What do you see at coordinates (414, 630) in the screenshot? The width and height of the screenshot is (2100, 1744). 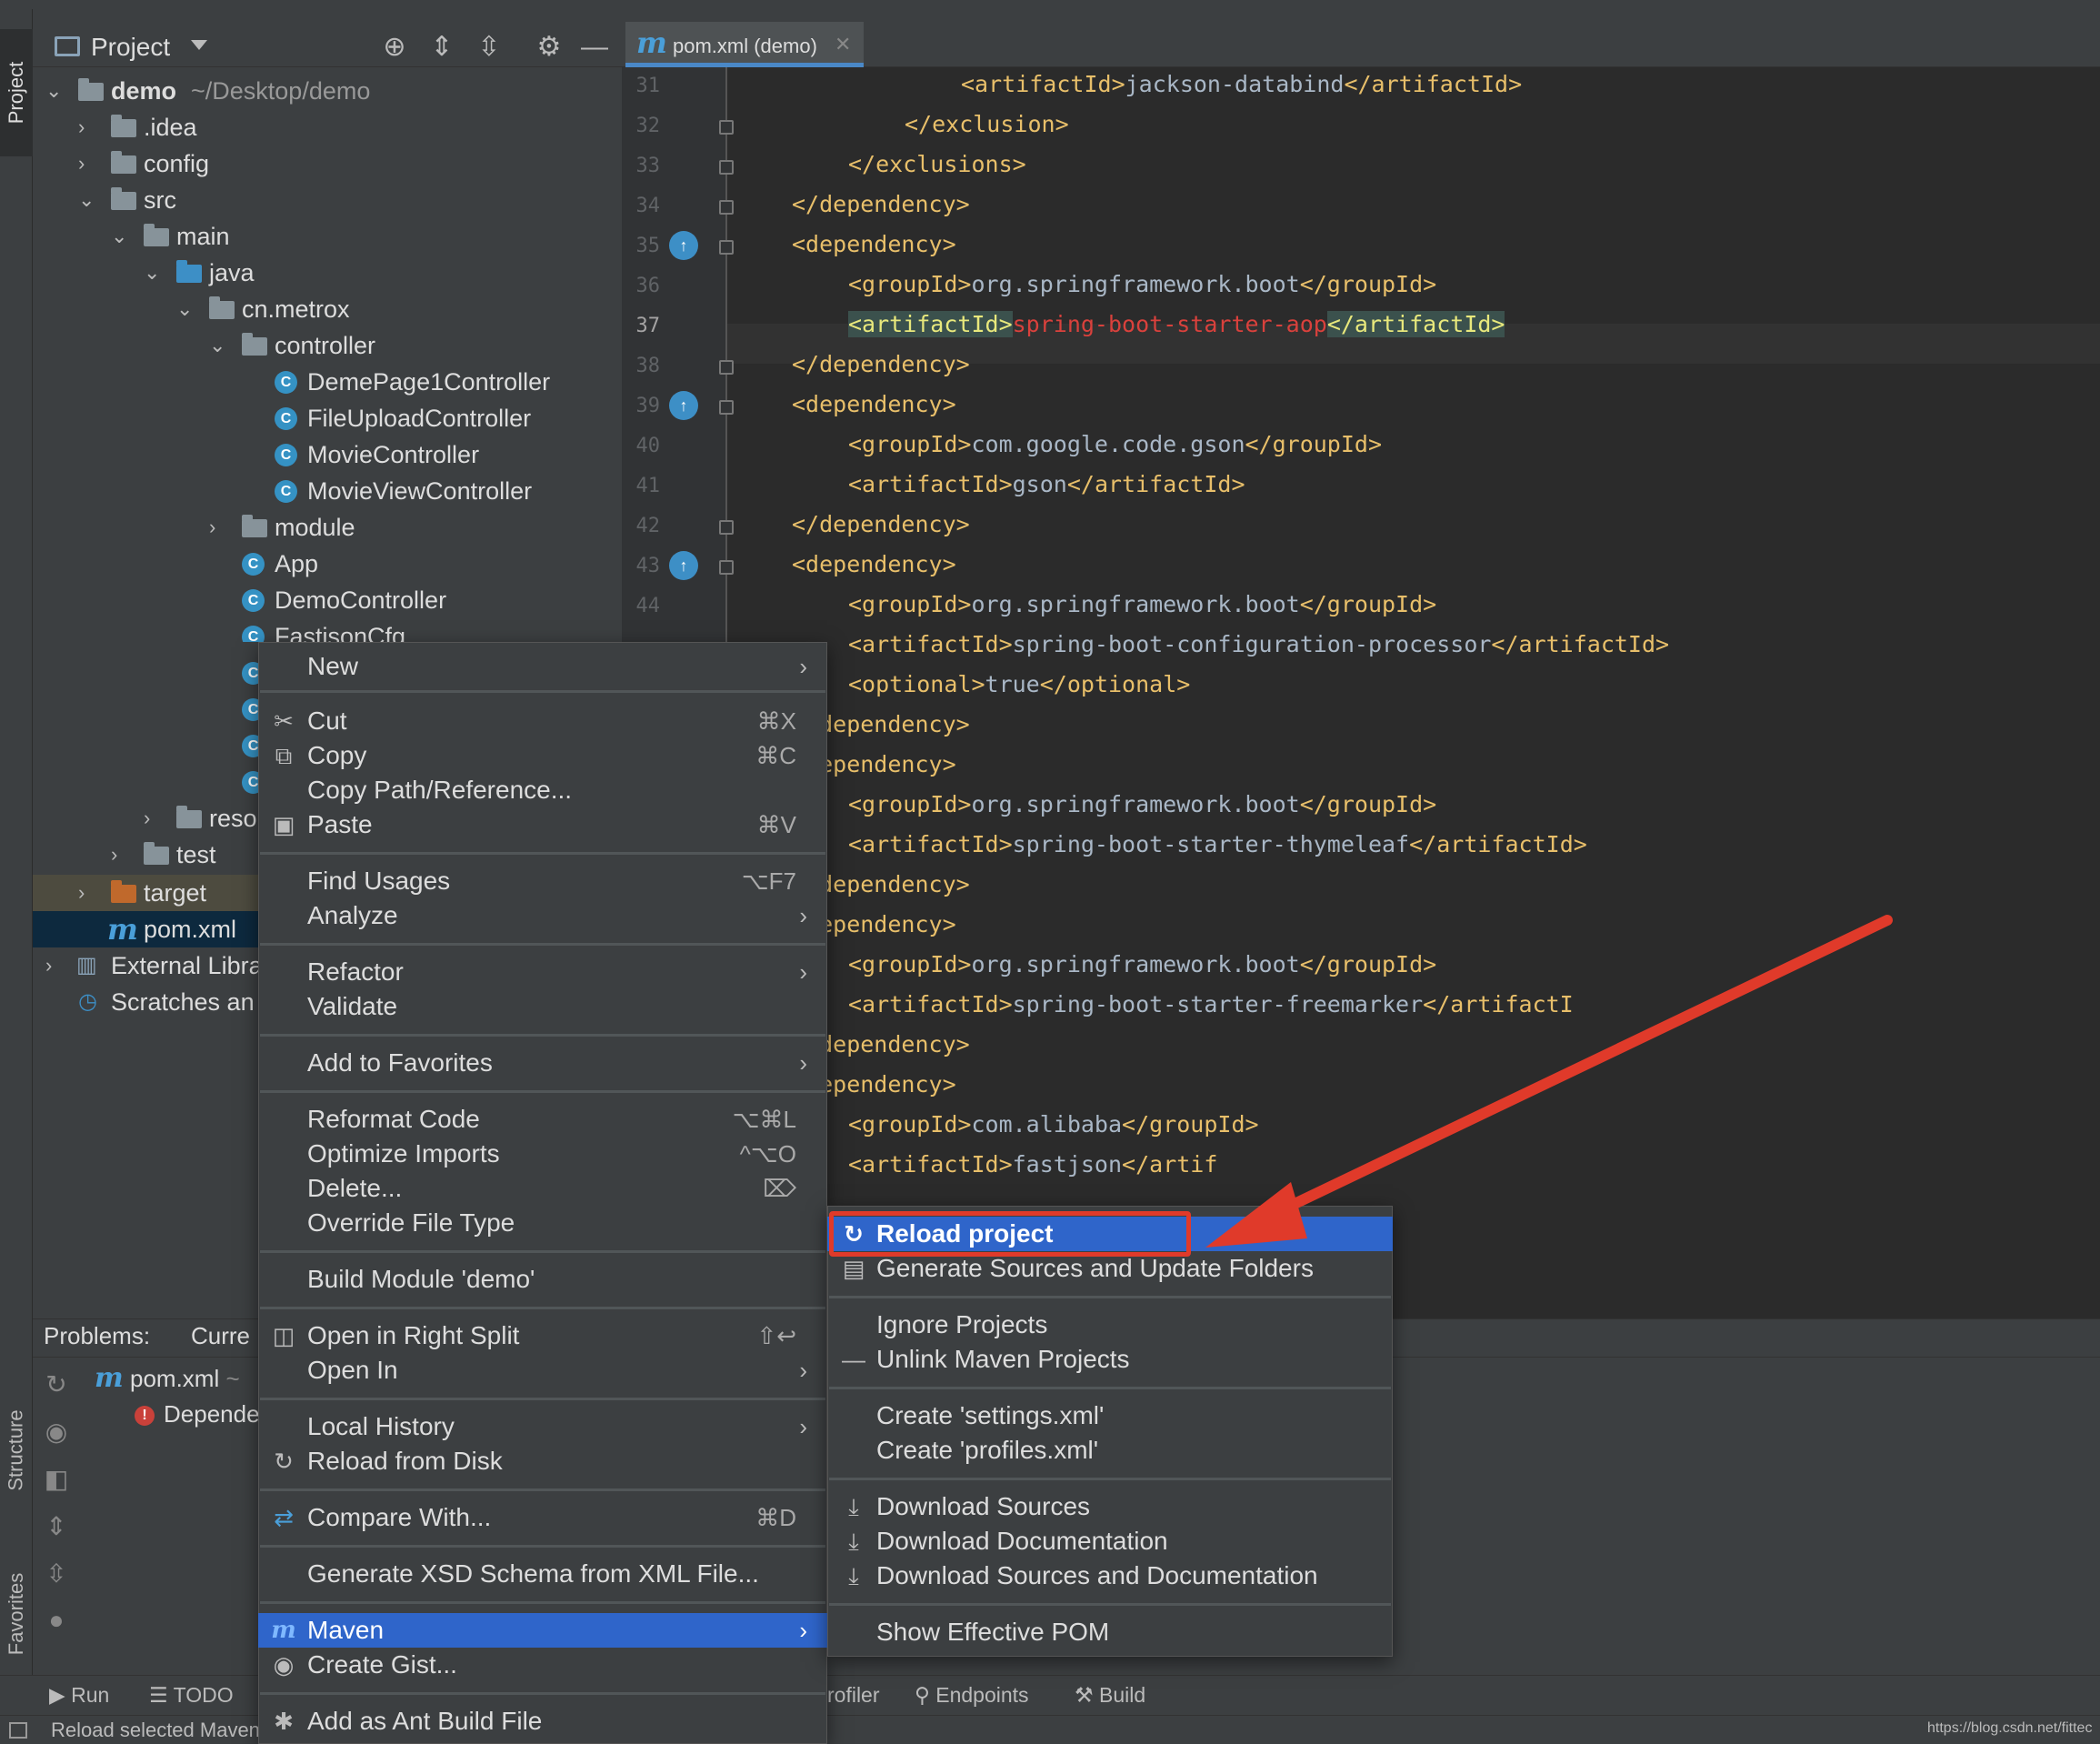 I see `tree-item-class: C FastjsonCfg` at bounding box center [414, 630].